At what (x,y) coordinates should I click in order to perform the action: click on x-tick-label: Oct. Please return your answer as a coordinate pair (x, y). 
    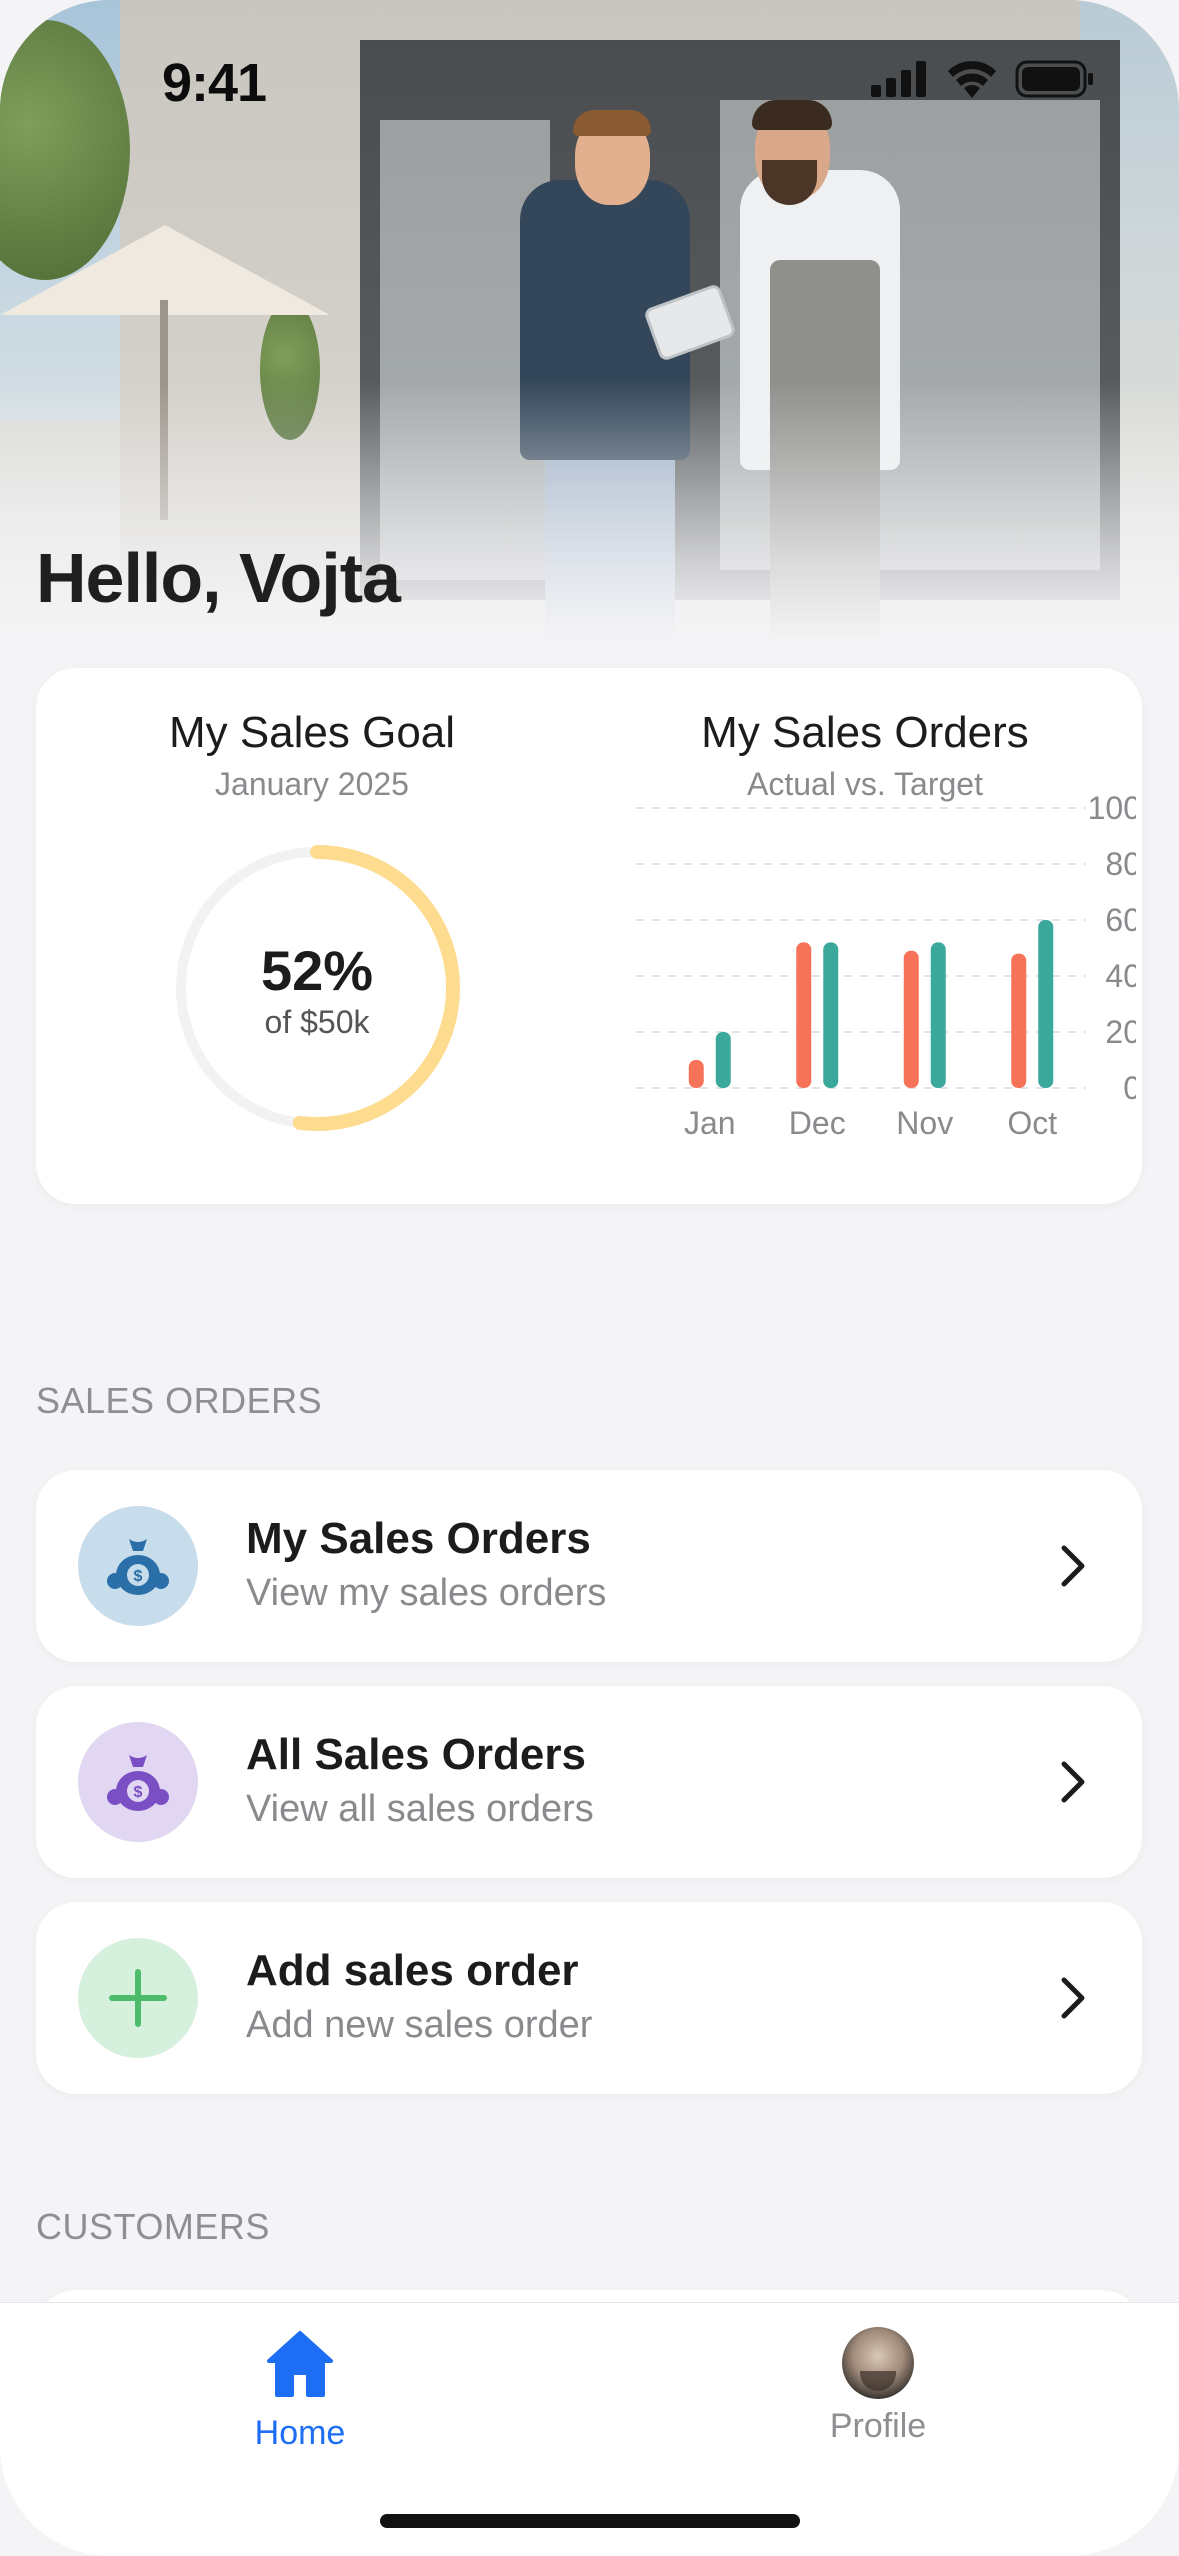
    Looking at the image, I should click on (1032, 1123).